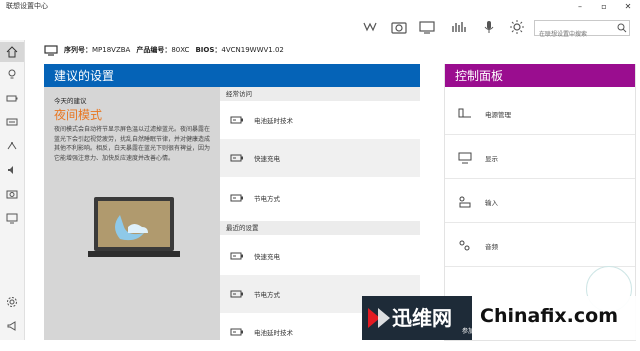  I want to click on sidebar, so click(12, 190).